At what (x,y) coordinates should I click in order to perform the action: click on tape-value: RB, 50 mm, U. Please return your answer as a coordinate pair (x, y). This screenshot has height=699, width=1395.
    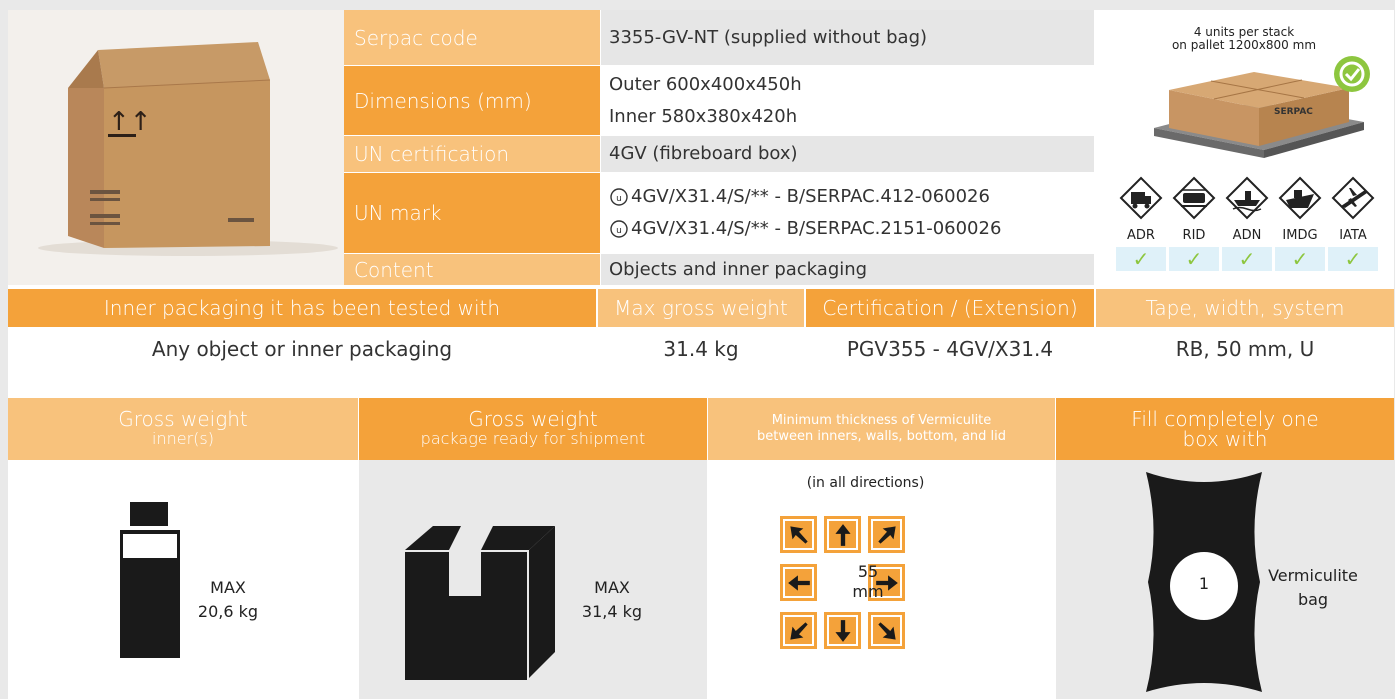
    Looking at the image, I should click on (1245, 349).